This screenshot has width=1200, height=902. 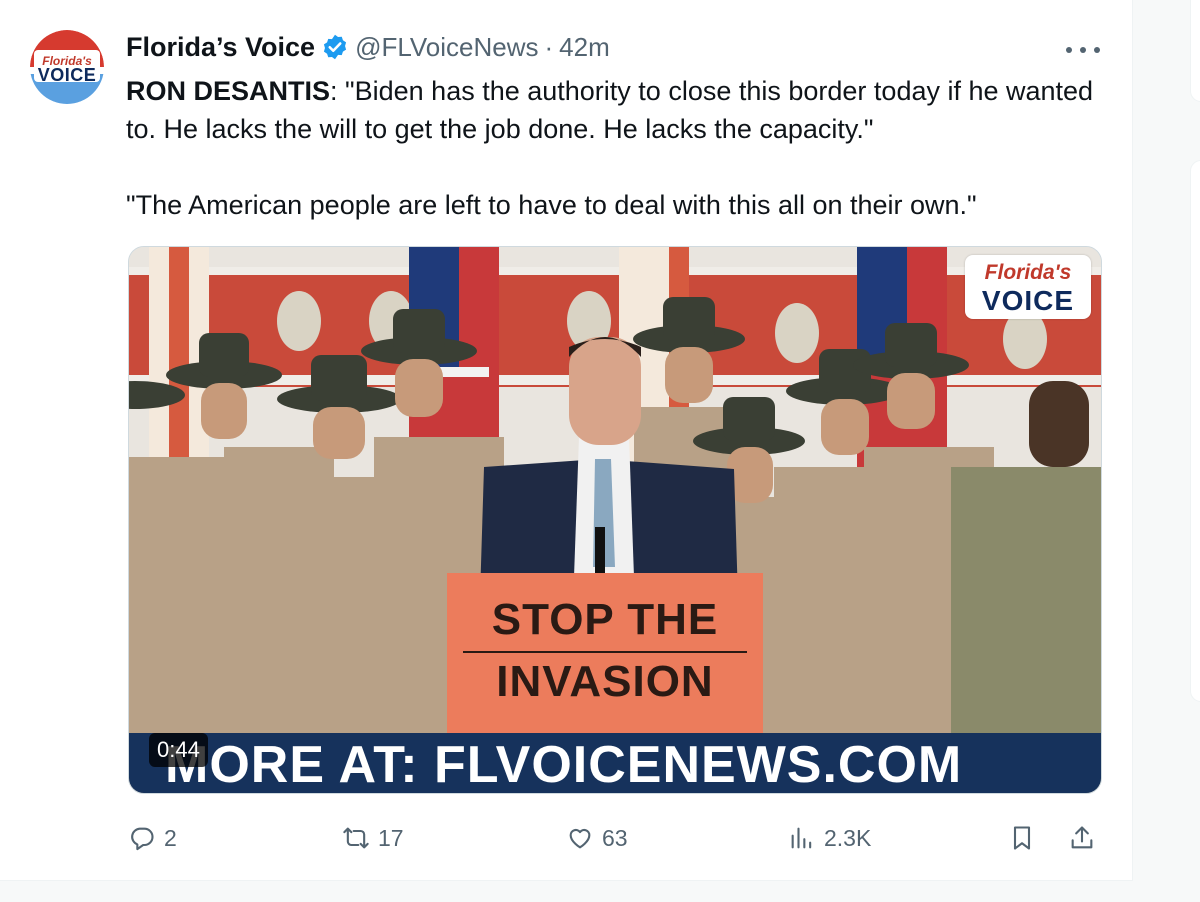 I want to click on video-logo-line1: Florida's, so click(x=1028, y=272).